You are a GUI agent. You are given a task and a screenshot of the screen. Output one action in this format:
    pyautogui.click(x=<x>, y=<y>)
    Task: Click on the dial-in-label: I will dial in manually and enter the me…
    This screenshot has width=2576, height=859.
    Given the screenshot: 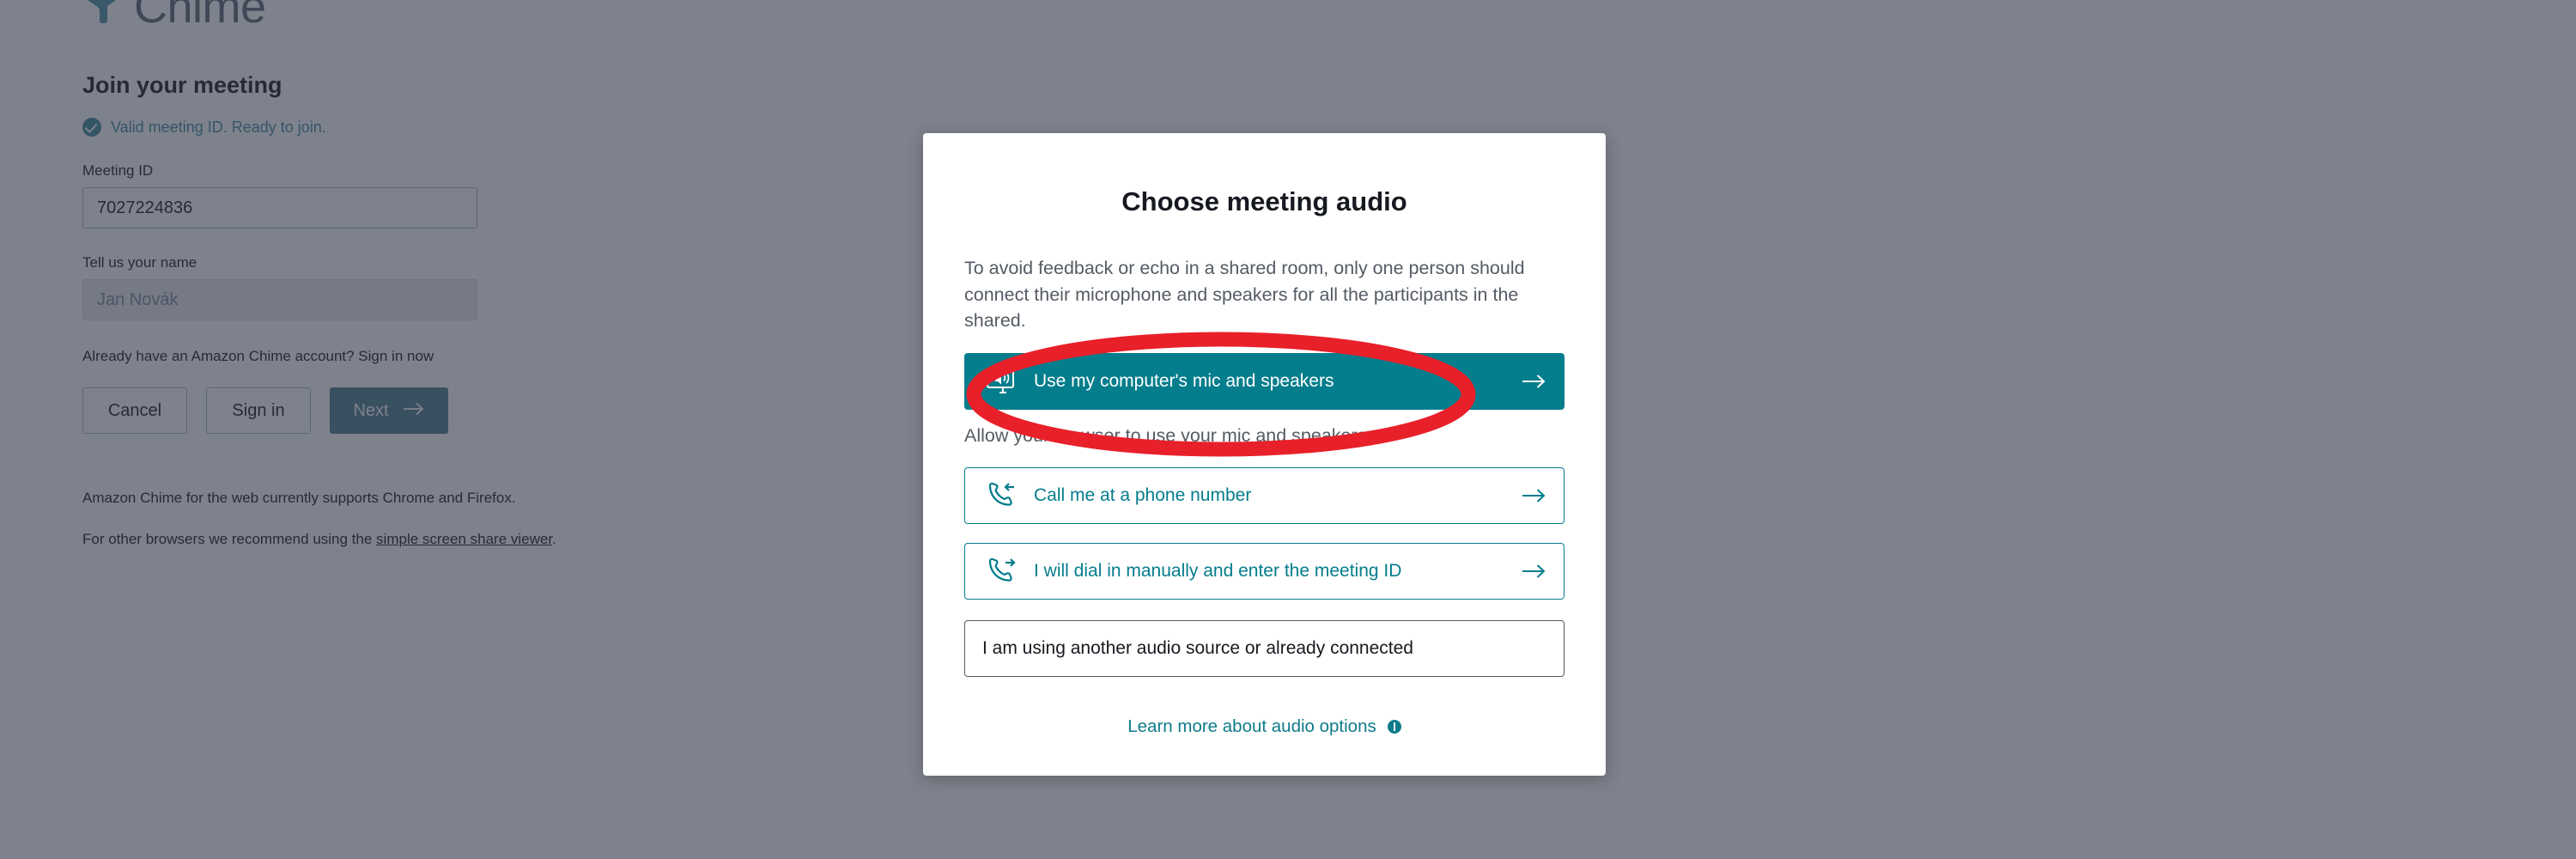 What is the action you would take?
    pyautogui.click(x=1218, y=570)
    